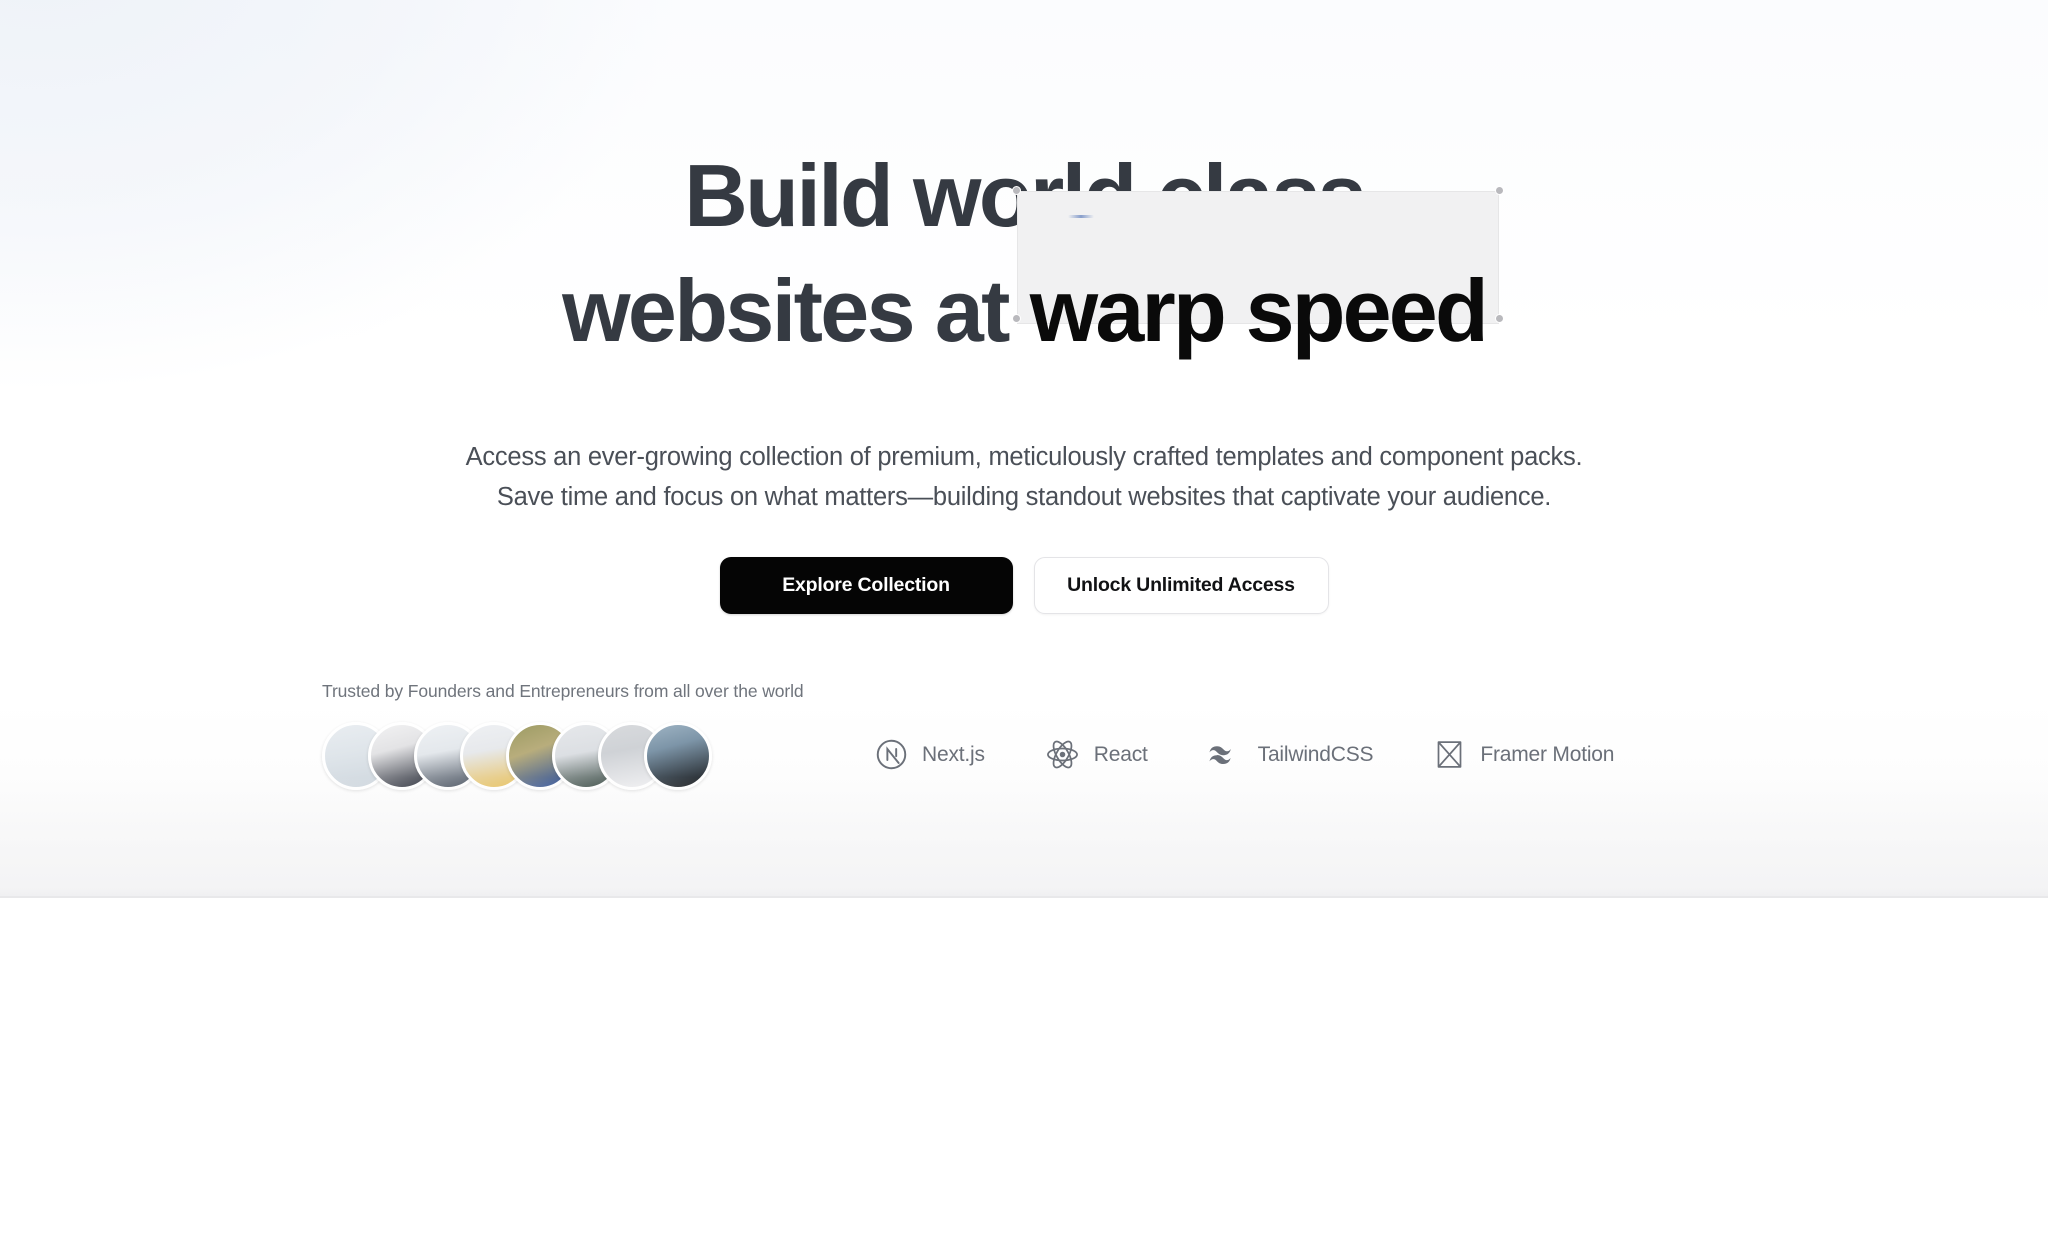  What do you see at coordinates (1120, 754) in the screenshot?
I see `tech-label: React` at bounding box center [1120, 754].